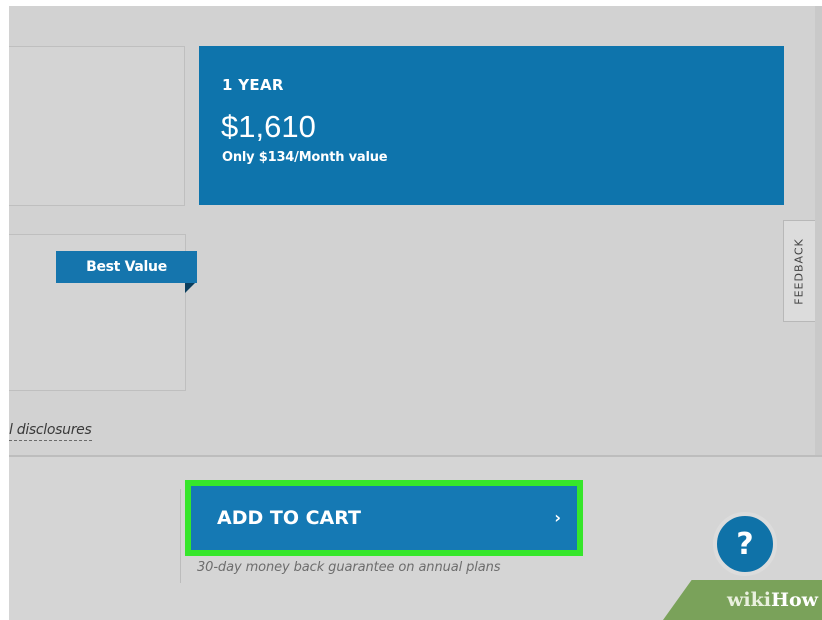  What do you see at coordinates (384, 518) in the screenshot?
I see `add-to-cart-button: ADD TO CART ›` at bounding box center [384, 518].